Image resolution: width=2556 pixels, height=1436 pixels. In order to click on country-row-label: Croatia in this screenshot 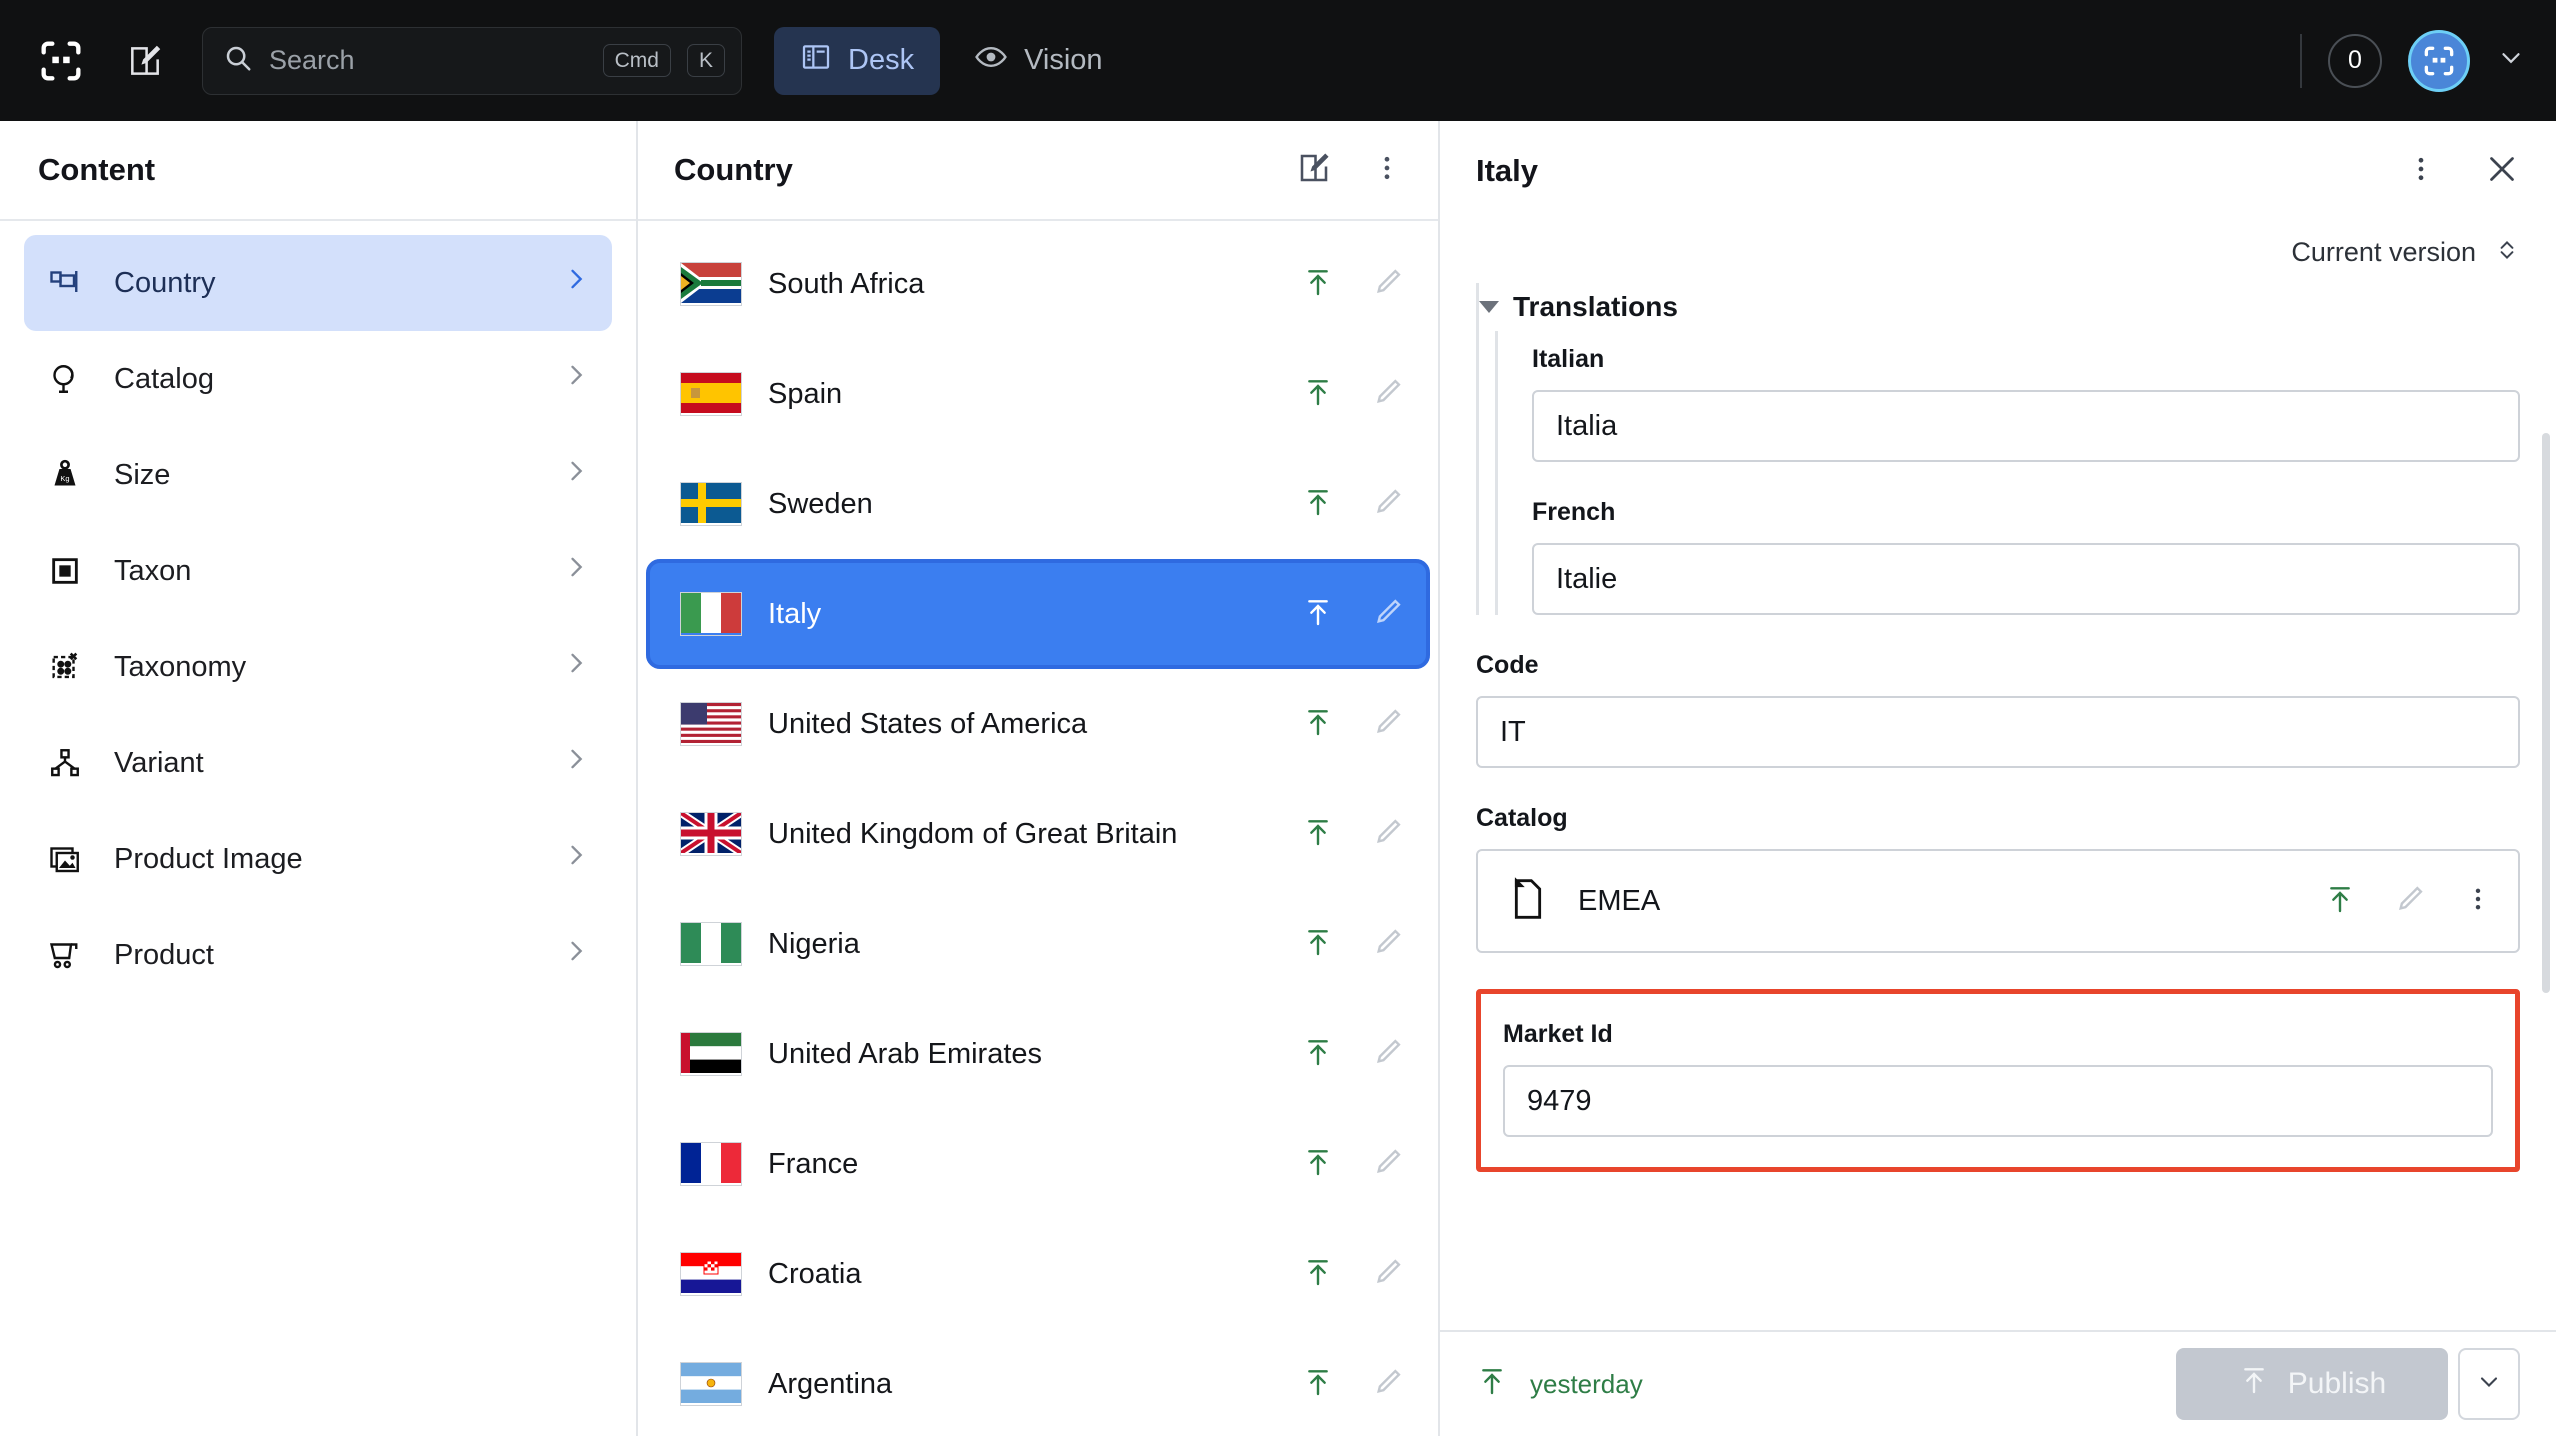, I will do `click(815, 1273)`.